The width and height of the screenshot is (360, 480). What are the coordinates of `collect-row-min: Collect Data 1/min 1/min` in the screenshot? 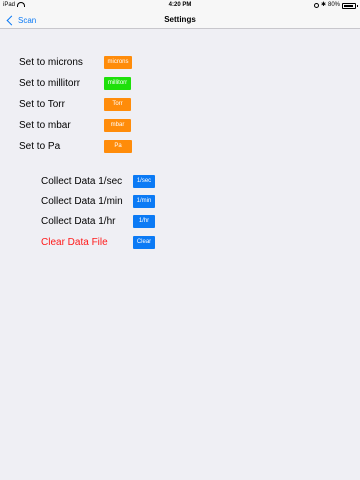 It's located at (180, 202).